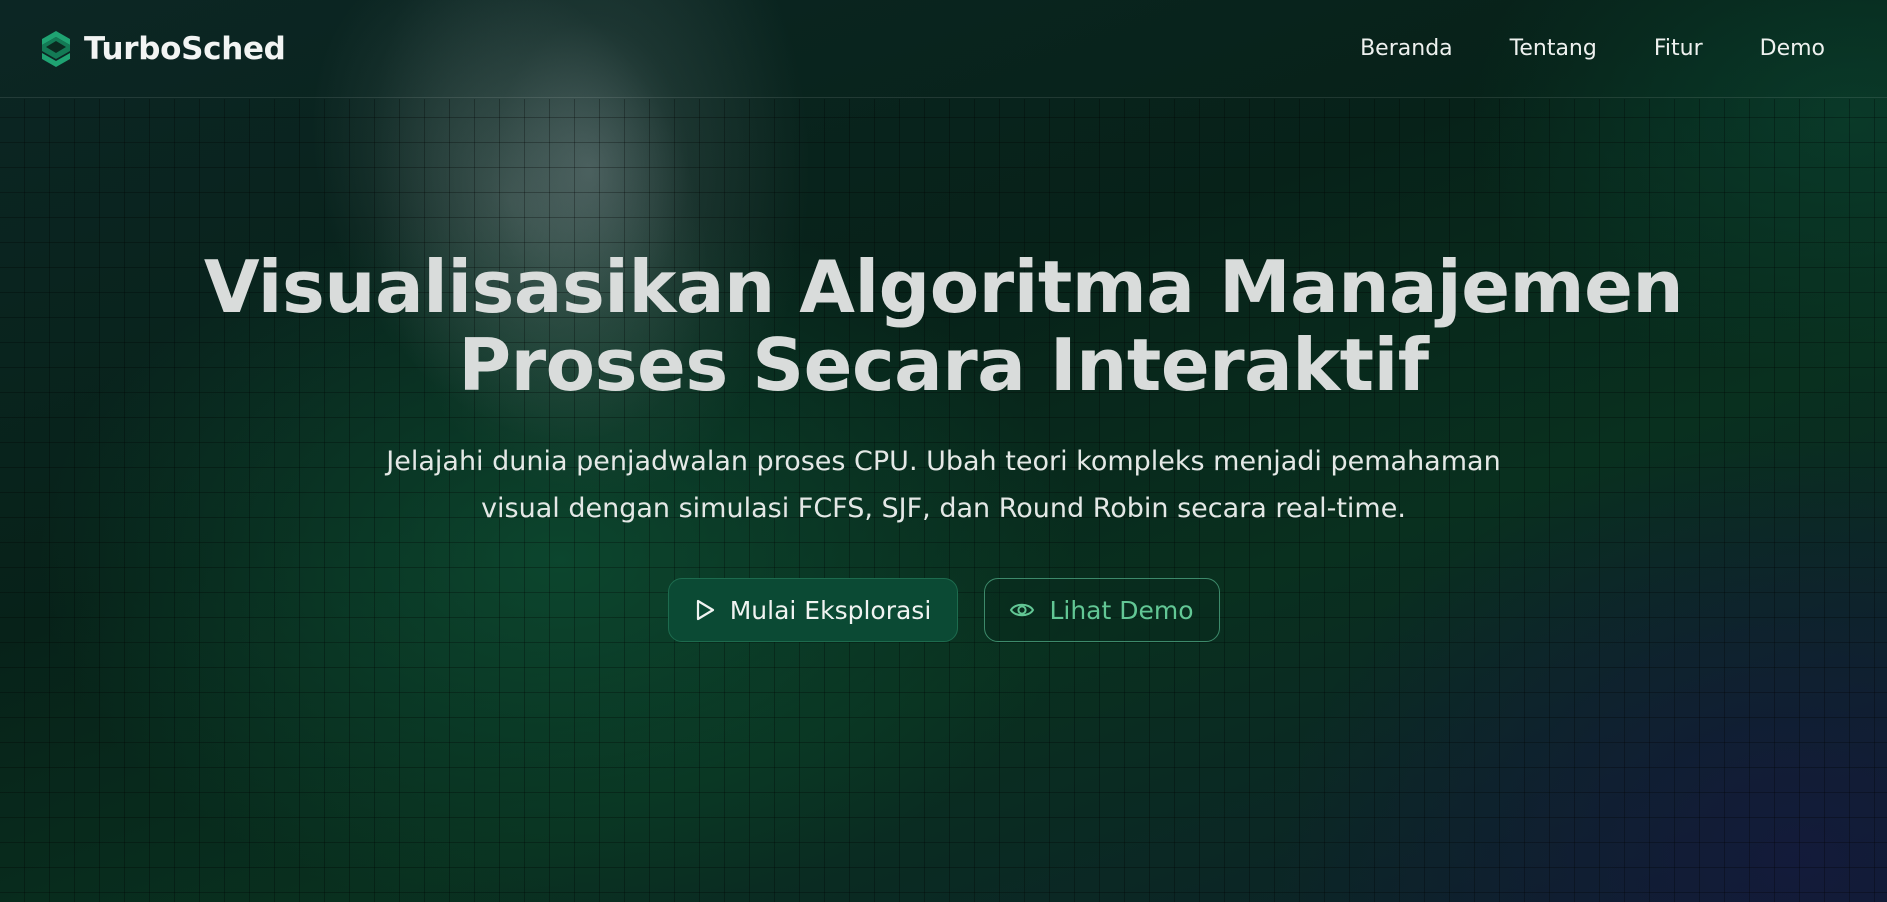 The image size is (1887, 902). Describe the element at coordinates (1406, 48) in the screenshot. I see `nav-item-beranda: Beranda` at that location.